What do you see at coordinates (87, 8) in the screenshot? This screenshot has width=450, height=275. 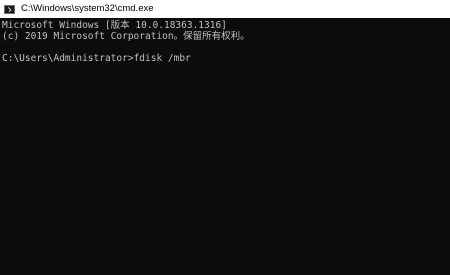 I see `window-title: C:\Windows\system32\cmd.exe` at bounding box center [87, 8].